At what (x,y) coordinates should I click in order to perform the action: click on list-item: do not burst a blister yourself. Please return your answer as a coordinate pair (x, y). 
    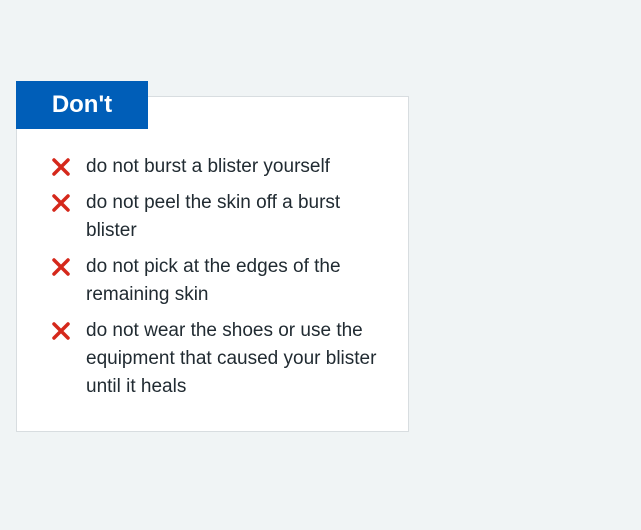
    Looking at the image, I should click on (217, 167).